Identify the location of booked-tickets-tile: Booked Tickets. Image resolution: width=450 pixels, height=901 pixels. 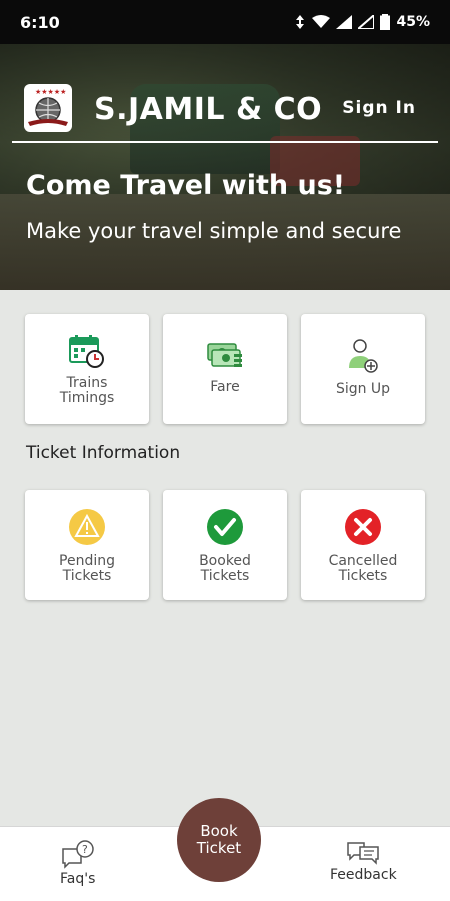
(225, 545).